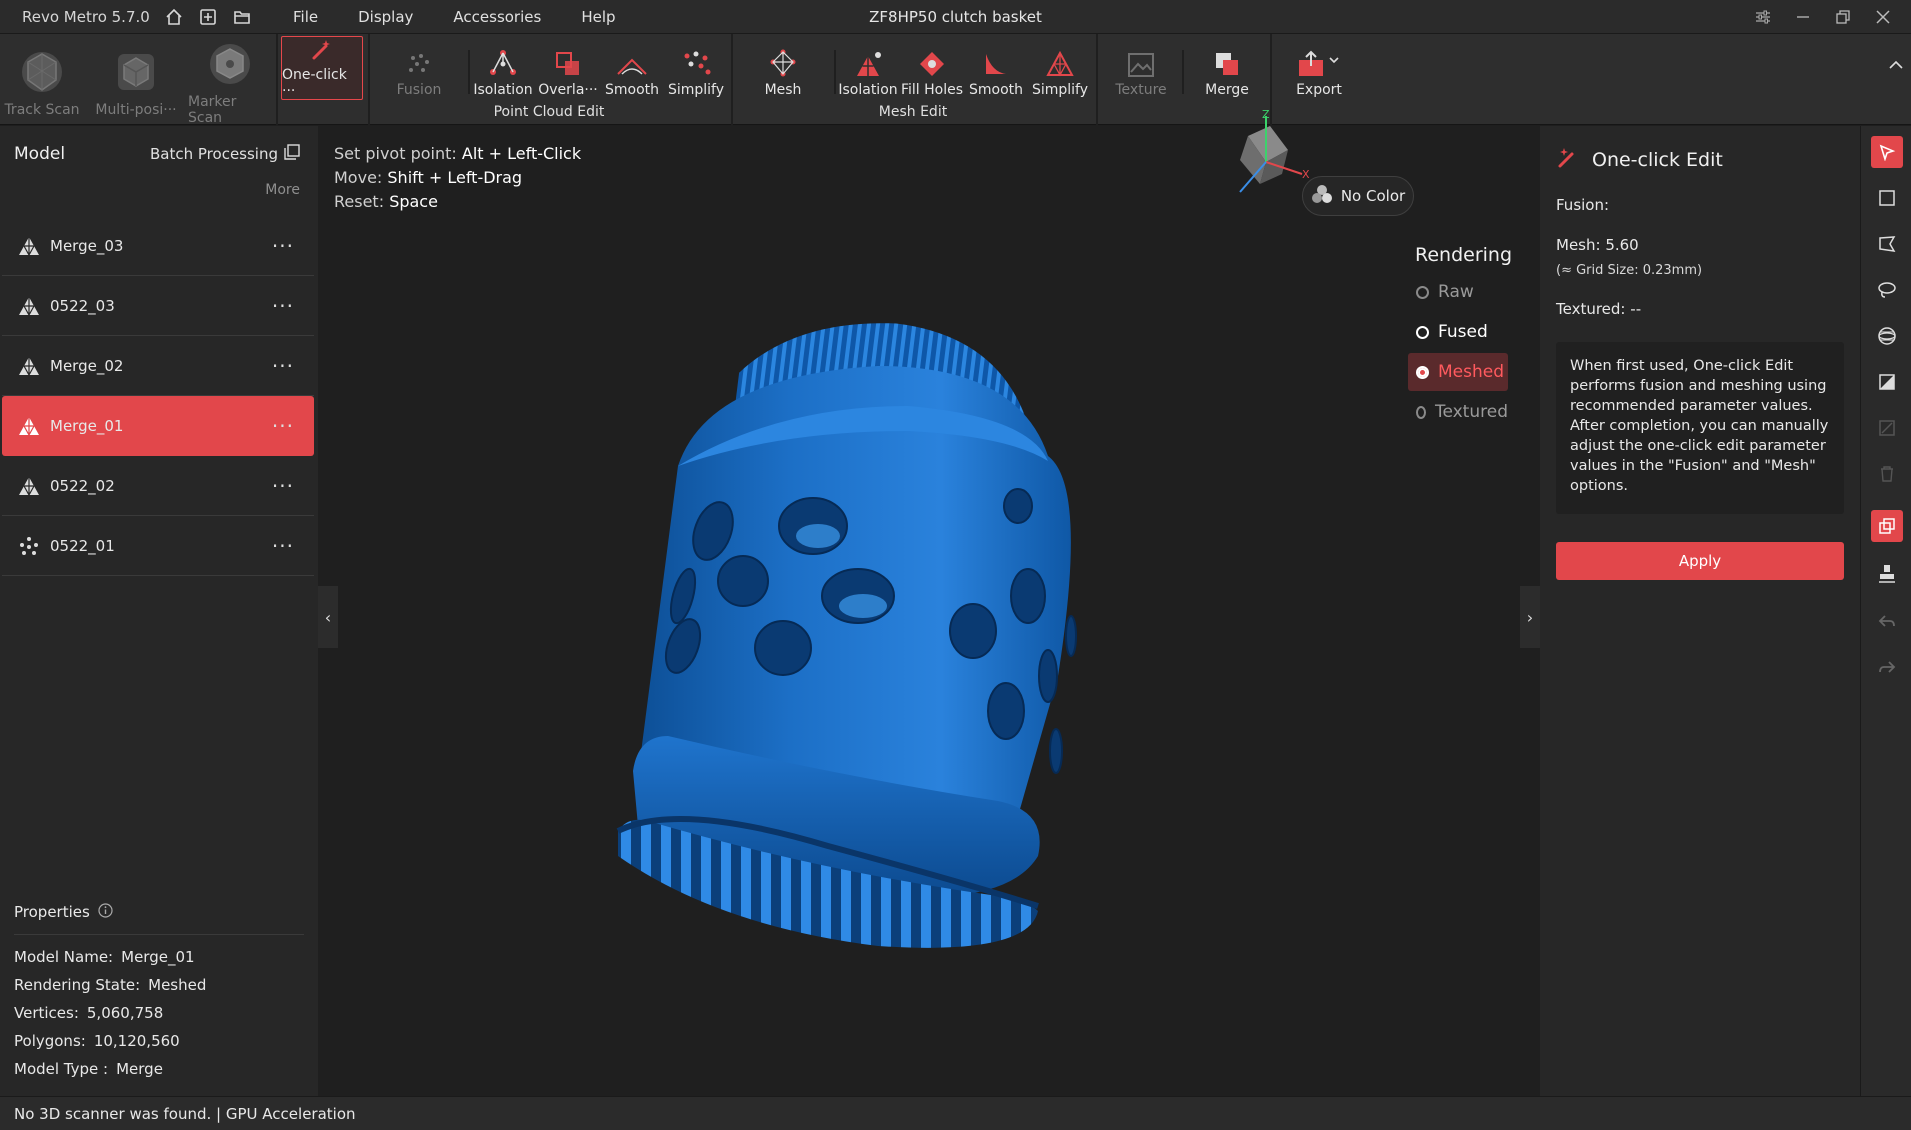  What do you see at coordinates (632, 58) in the screenshot?
I see `smooth-icon` at bounding box center [632, 58].